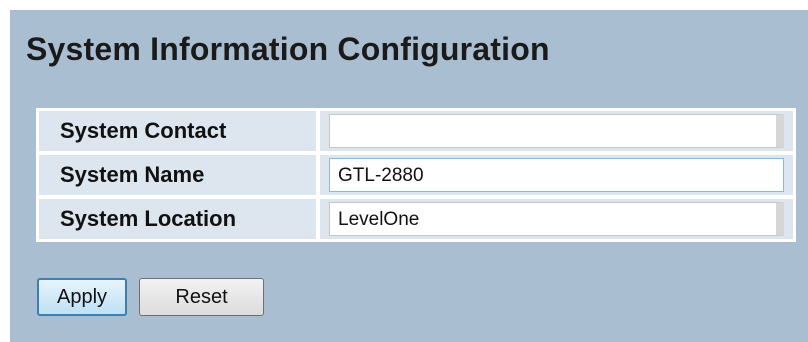 The height and width of the screenshot is (342, 808). I want to click on page-title: System Information Configuration, so click(288, 49).